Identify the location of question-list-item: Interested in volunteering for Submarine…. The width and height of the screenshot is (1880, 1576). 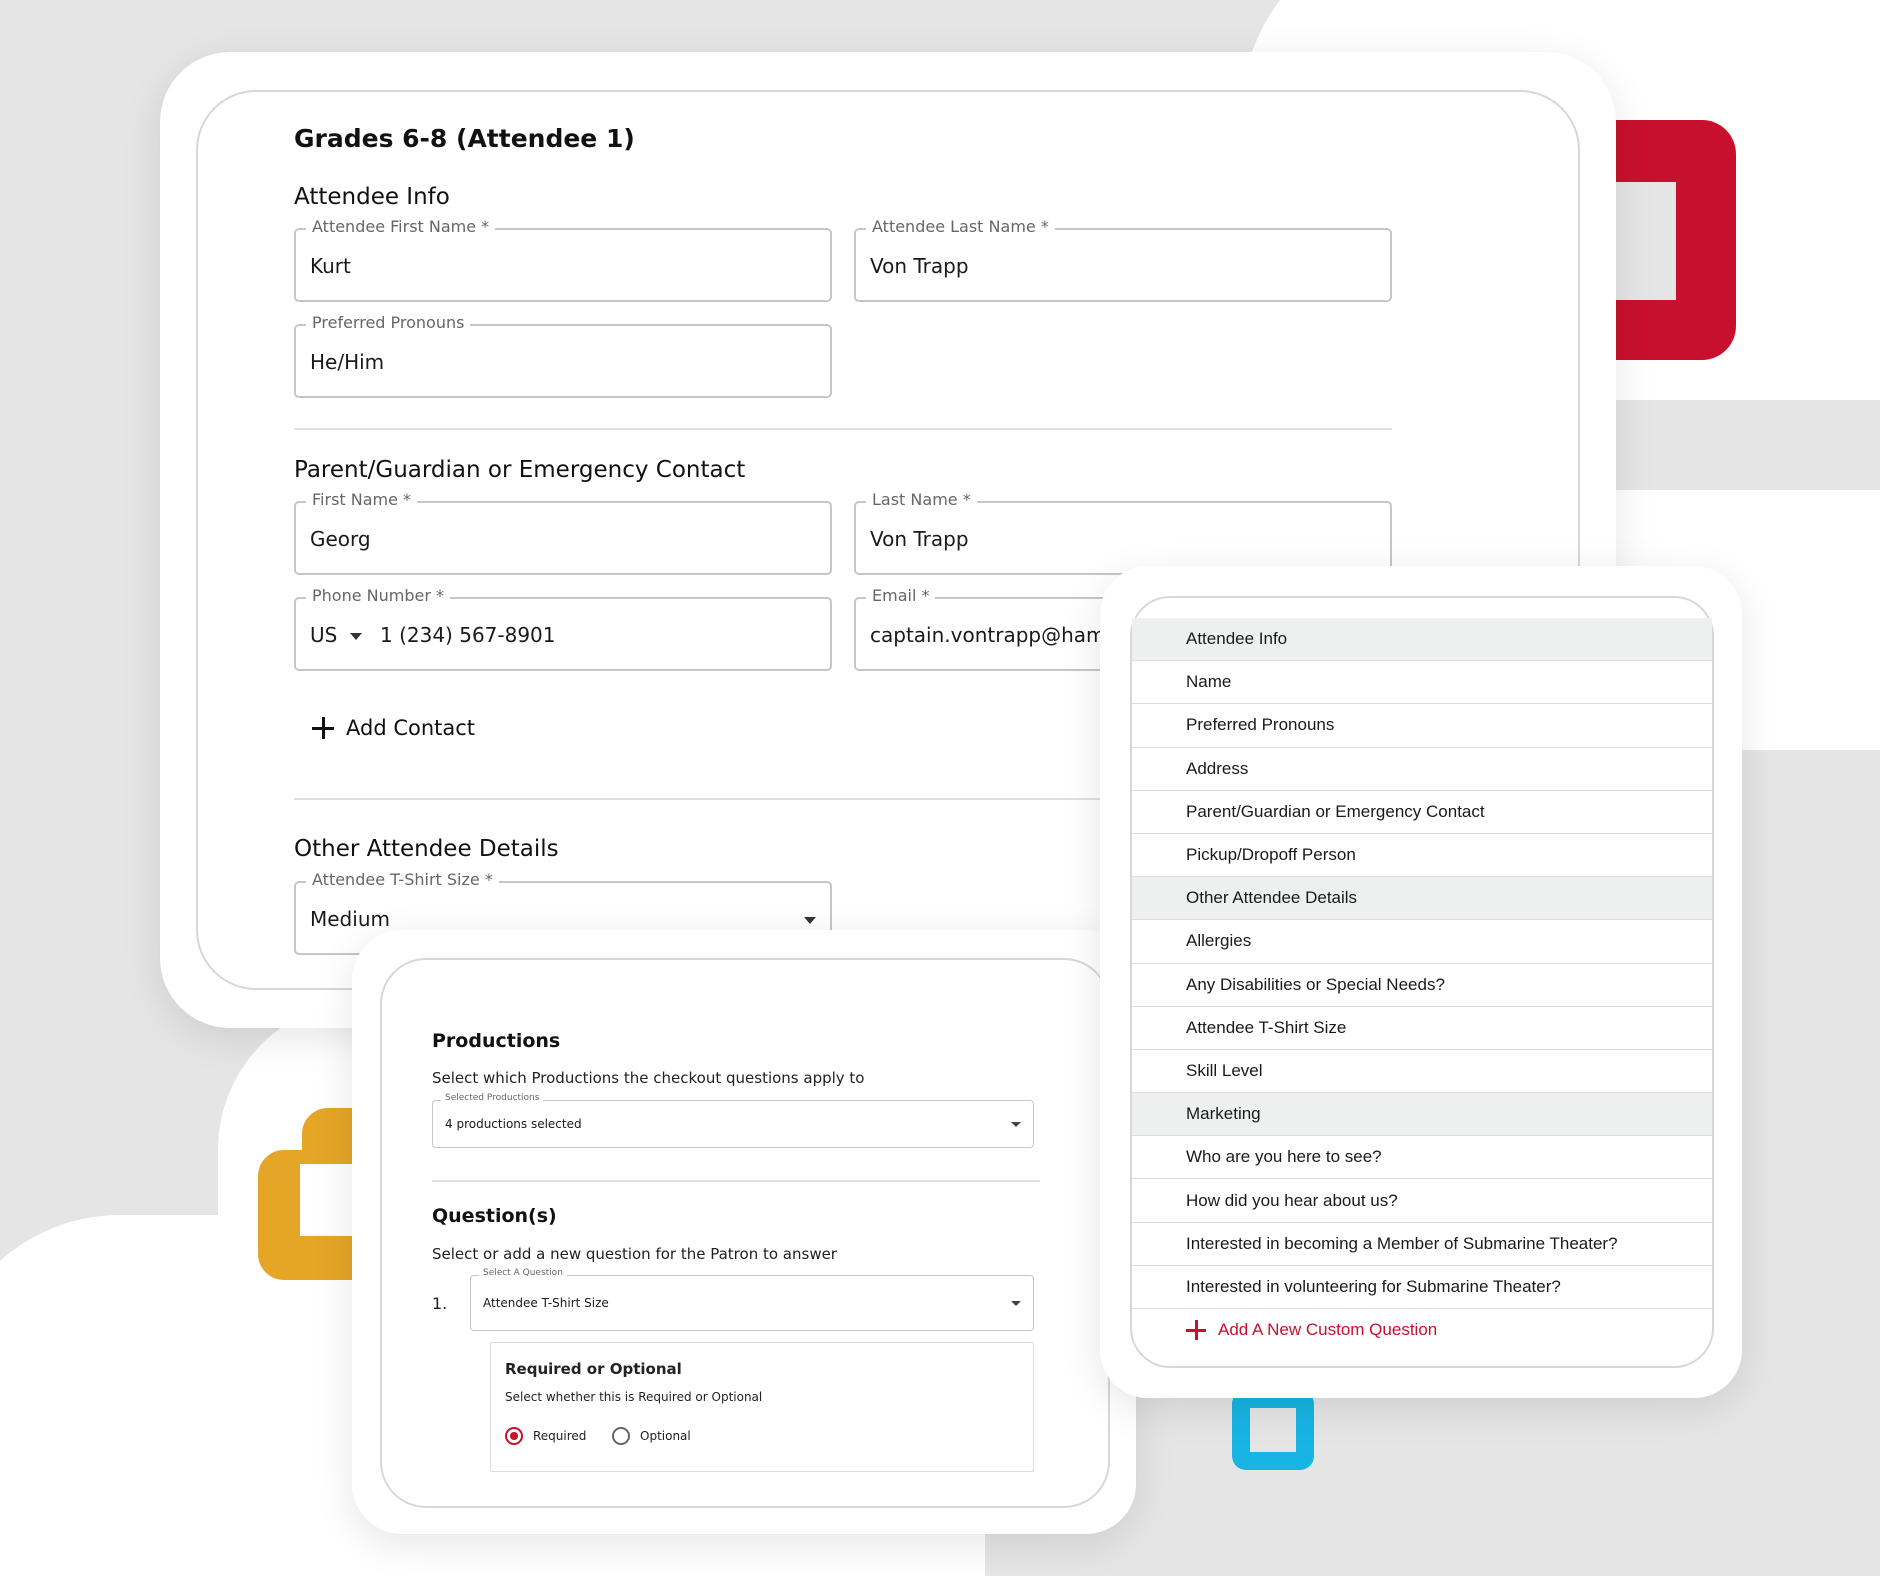
(1422, 1287).